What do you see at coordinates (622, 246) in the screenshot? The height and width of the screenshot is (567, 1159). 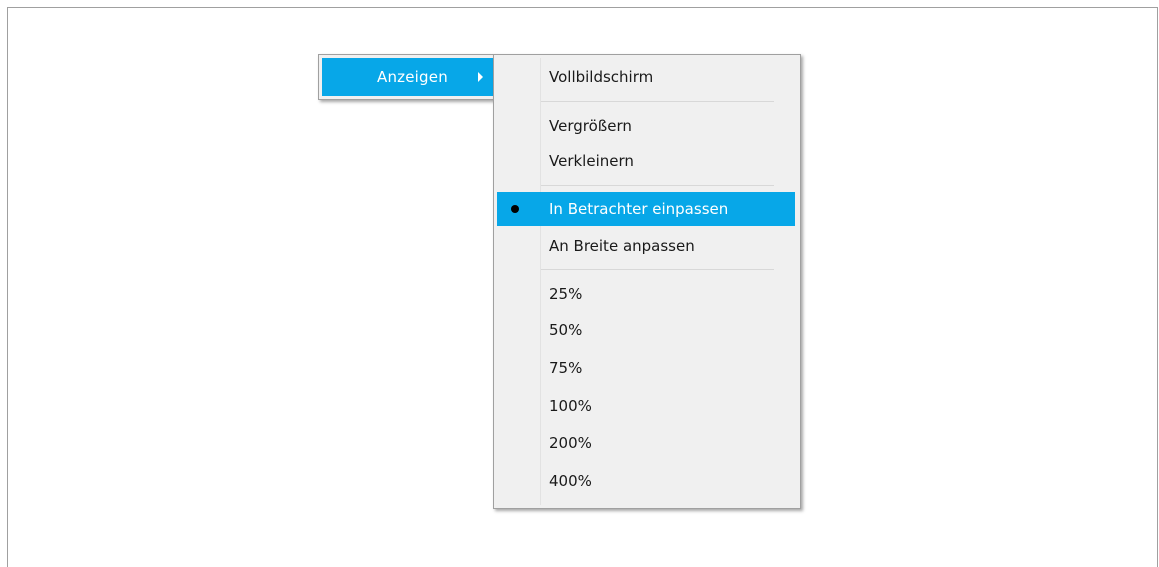 I see `menu-item-label: An Breite anpassen` at bounding box center [622, 246].